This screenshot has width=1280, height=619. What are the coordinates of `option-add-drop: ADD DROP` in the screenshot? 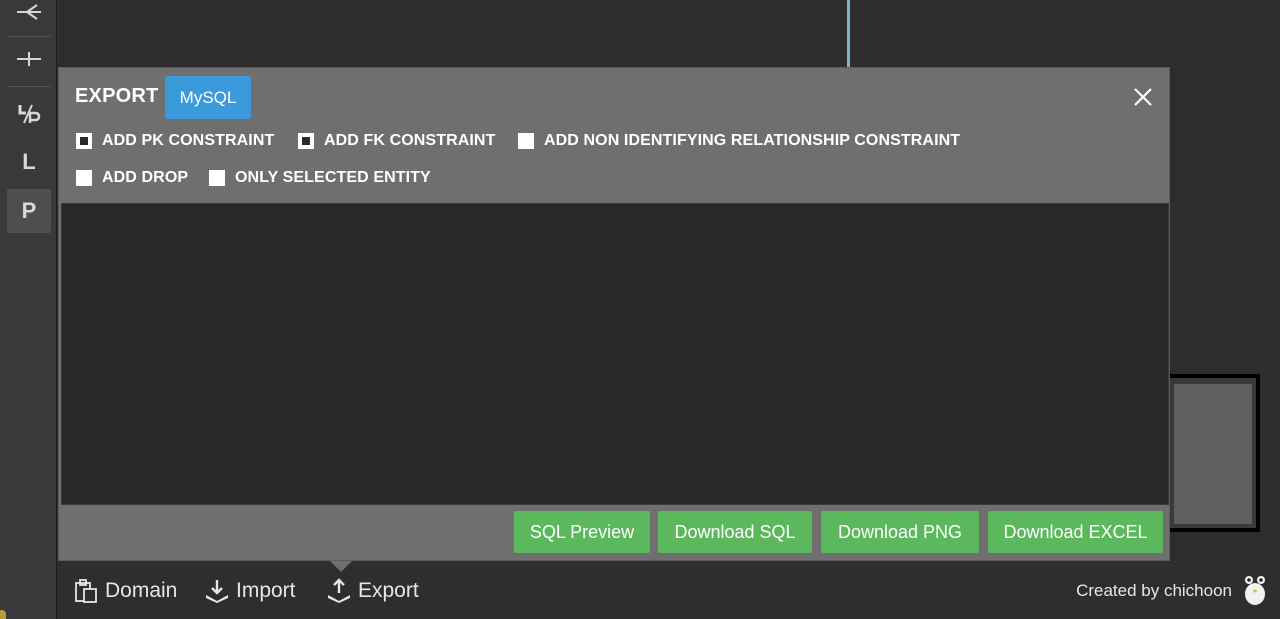 It's located at (132, 178).